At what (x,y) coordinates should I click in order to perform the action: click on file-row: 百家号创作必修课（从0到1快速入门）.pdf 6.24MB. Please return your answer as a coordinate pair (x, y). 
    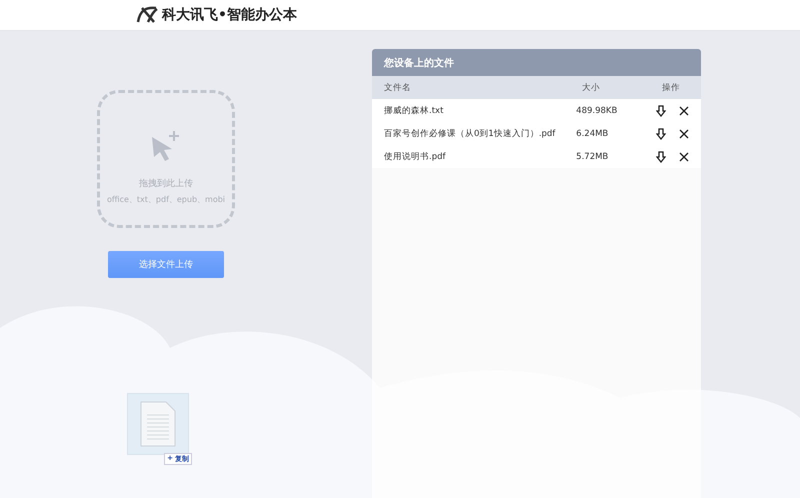
    Looking at the image, I should click on (536, 133).